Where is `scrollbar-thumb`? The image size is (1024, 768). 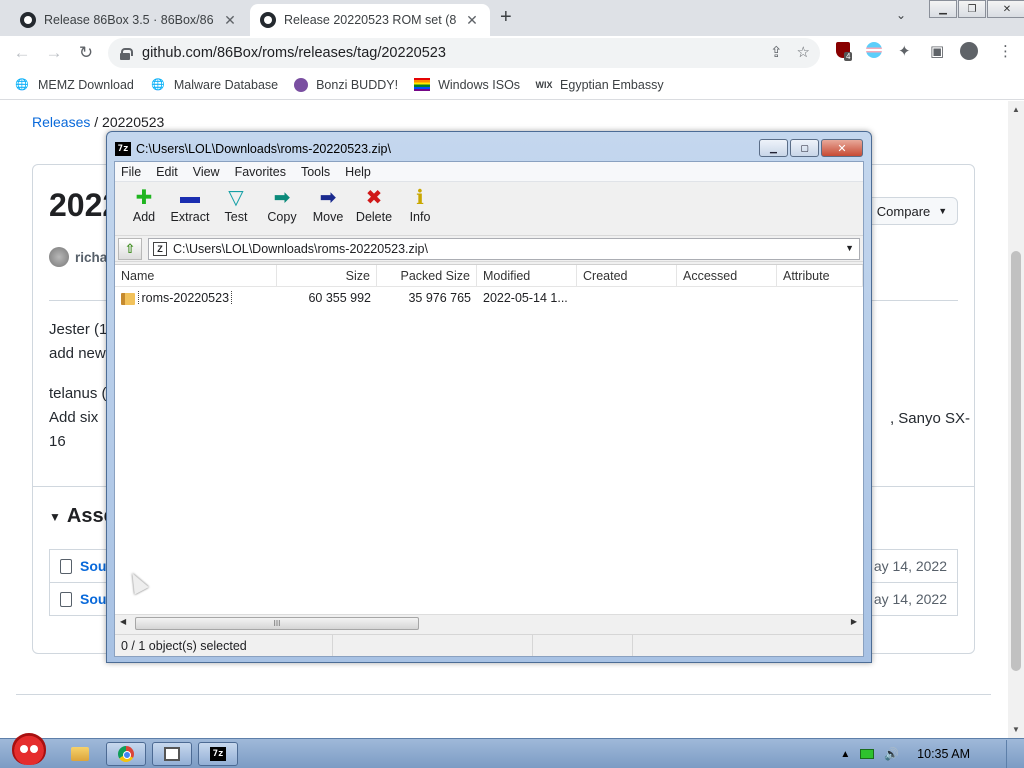 scrollbar-thumb is located at coordinates (1016, 461).